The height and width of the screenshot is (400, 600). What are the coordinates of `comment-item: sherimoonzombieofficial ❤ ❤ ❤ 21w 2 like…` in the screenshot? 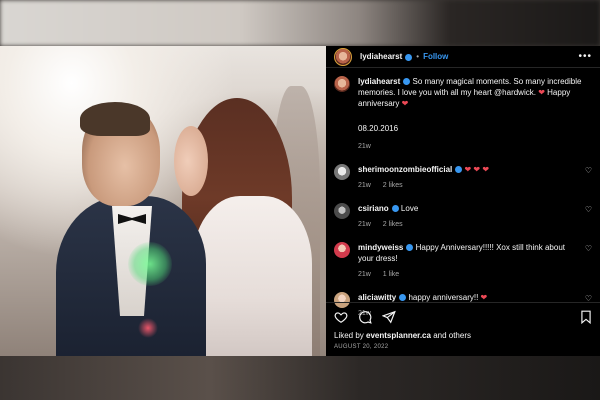 It's located at (463, 177).